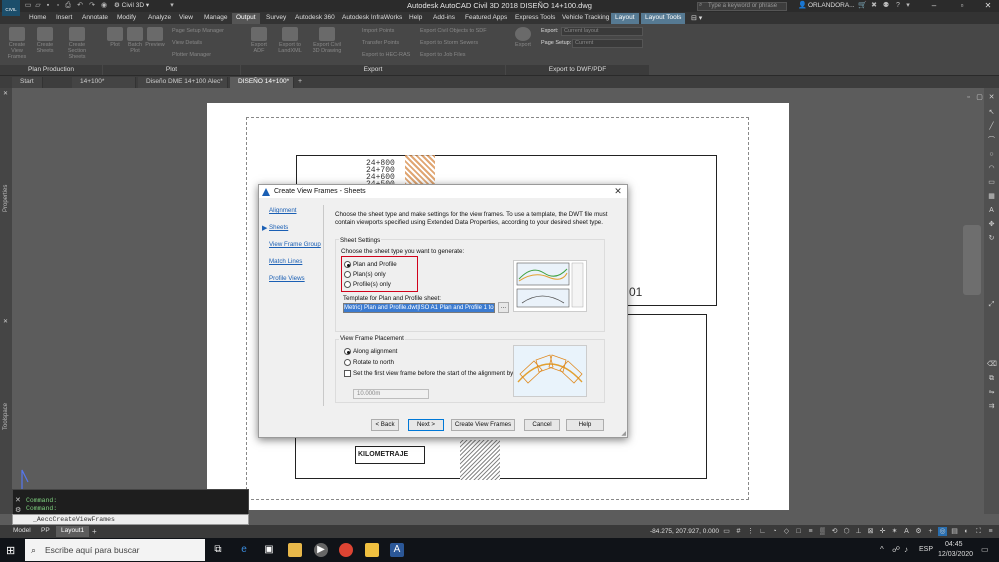 The height and width of the screenshot is (562, 999). I want to click on gizmo-icon: ✛, so click(882, 531).